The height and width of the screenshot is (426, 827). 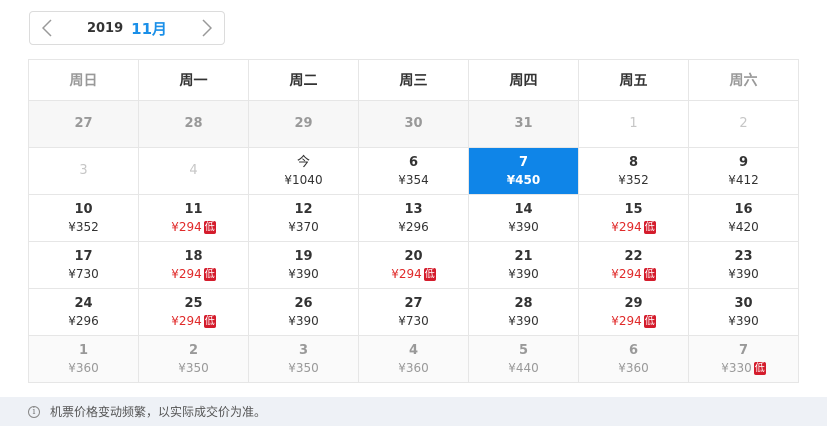 I want to click on weekday-header: 周六, so click(x=743, y=80).